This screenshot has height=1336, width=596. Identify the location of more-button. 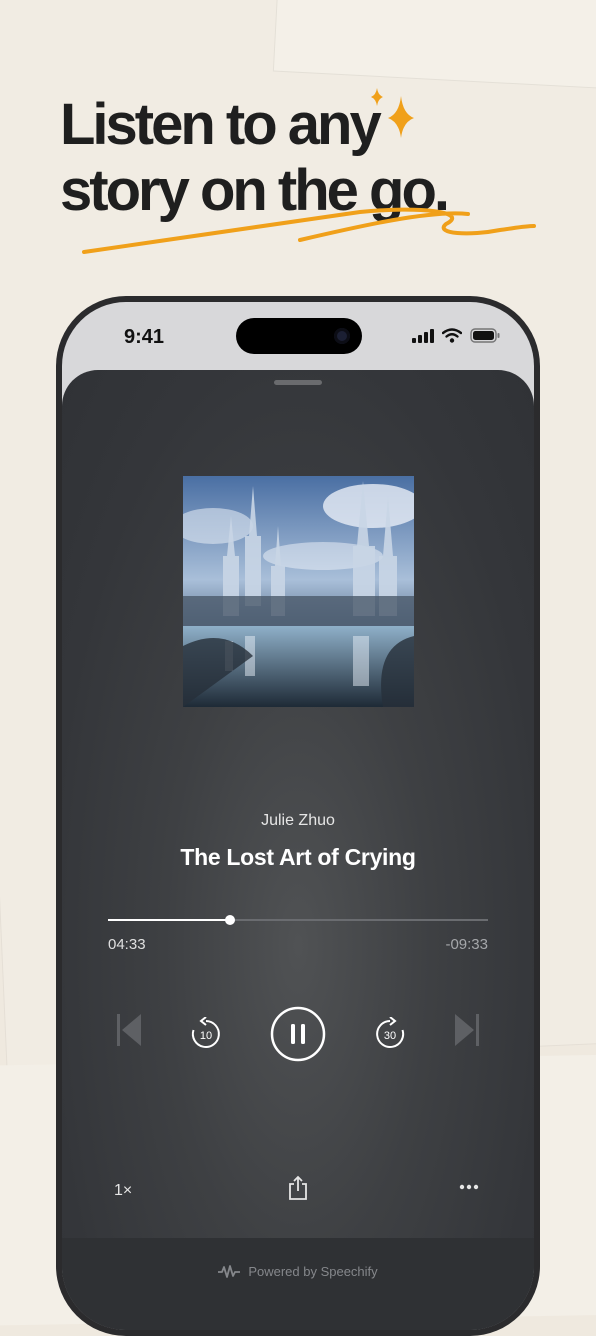
(469, 1187).